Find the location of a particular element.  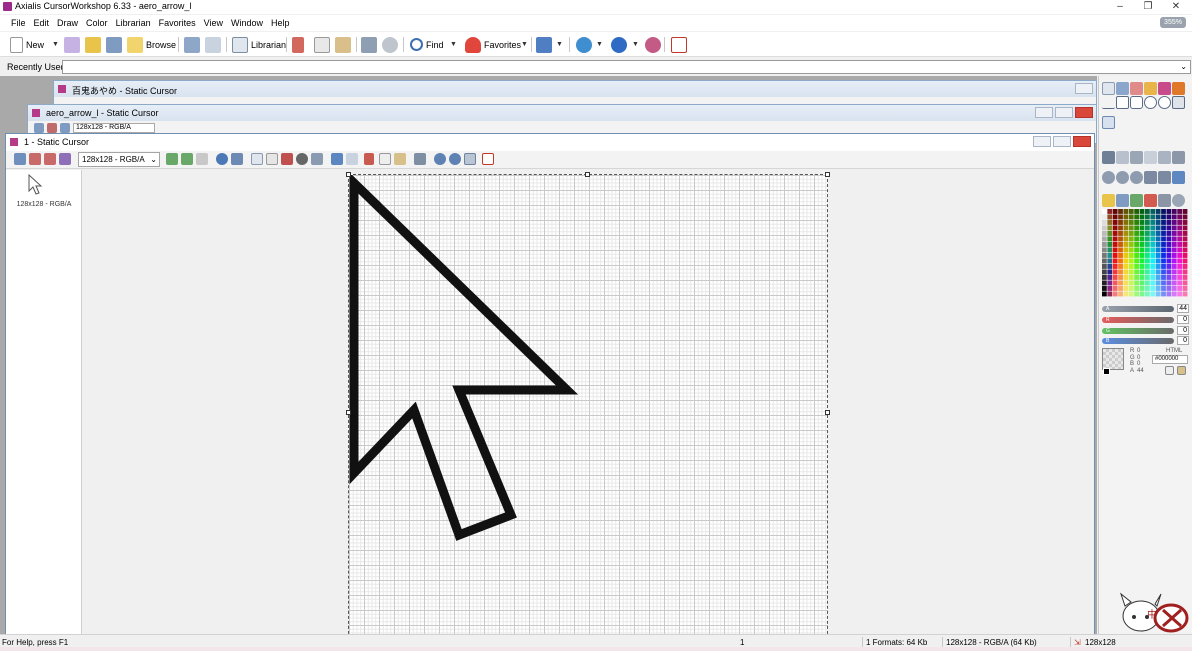

effect-2-icon is located at coordinates (1122, 177).